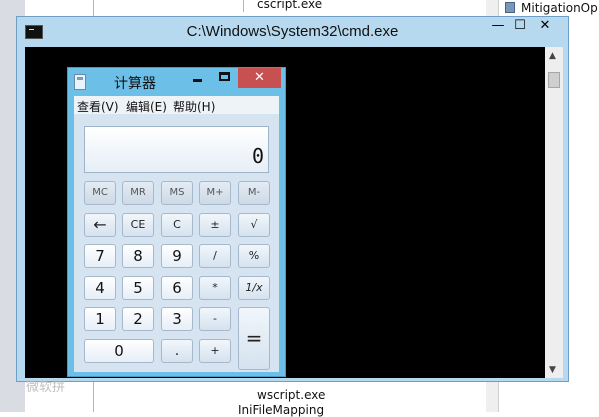 The width and height of the screenshot is (599, 417). I want to click on calculator-menubar: 查看(V) 编辑(E) 帮助(H), so click(176, 105).